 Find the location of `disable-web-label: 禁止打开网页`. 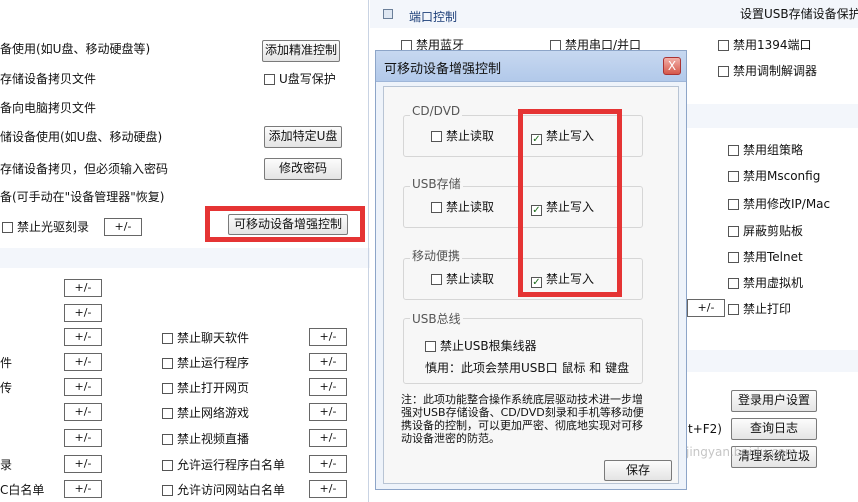

disable-web-label: 禁止打开网页 is located at coordinates (213, 388).